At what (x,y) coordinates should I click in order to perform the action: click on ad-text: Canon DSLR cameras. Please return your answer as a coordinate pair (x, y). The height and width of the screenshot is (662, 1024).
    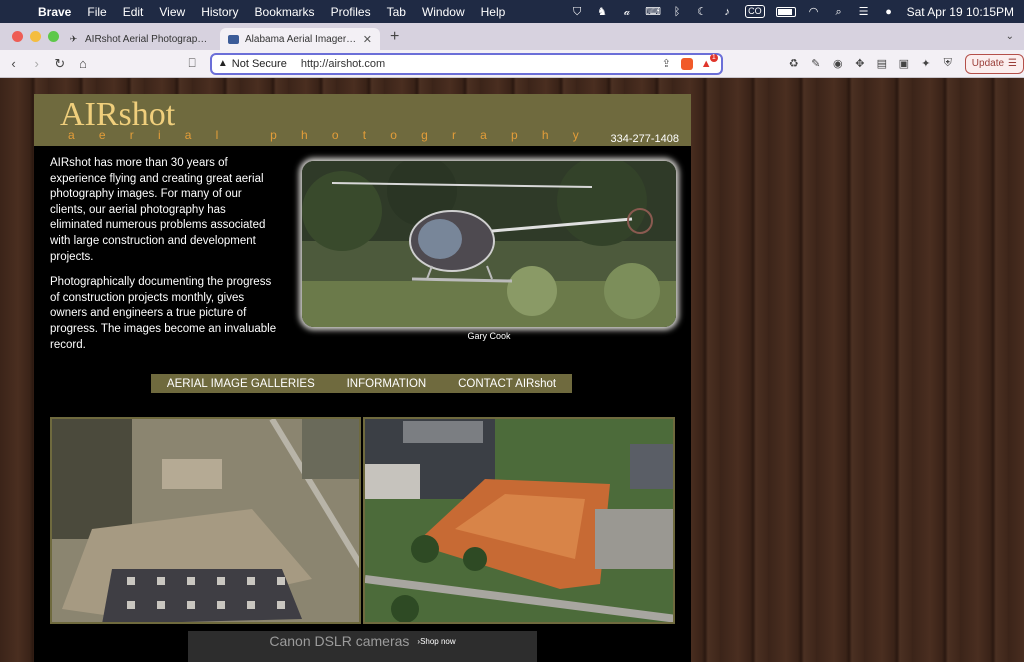
    Looking at the image, I should click on (339, 641).